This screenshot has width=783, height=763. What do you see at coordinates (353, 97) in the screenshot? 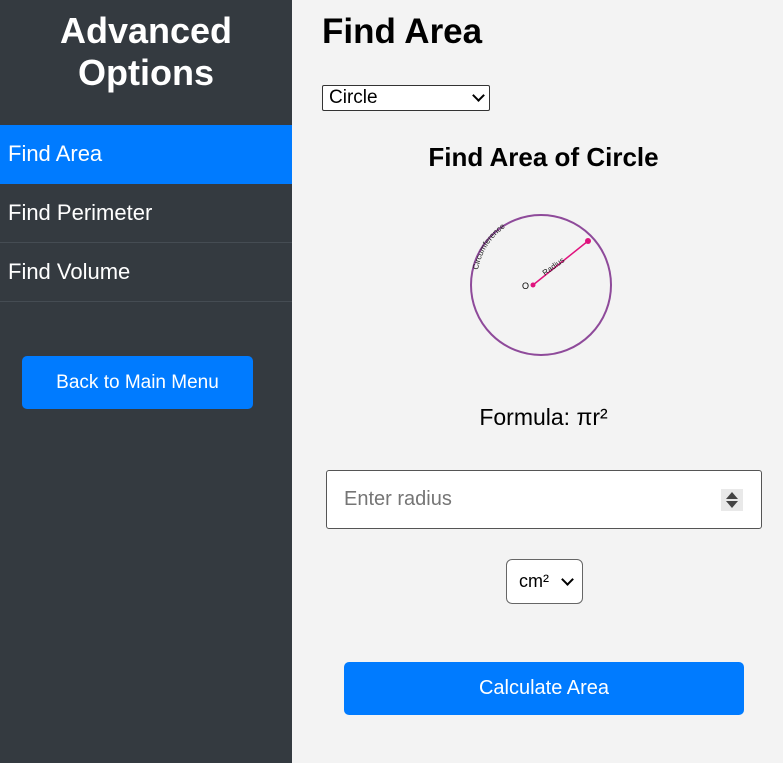
I see `shape-select-value: Circle` at bounding box center [353, 97].